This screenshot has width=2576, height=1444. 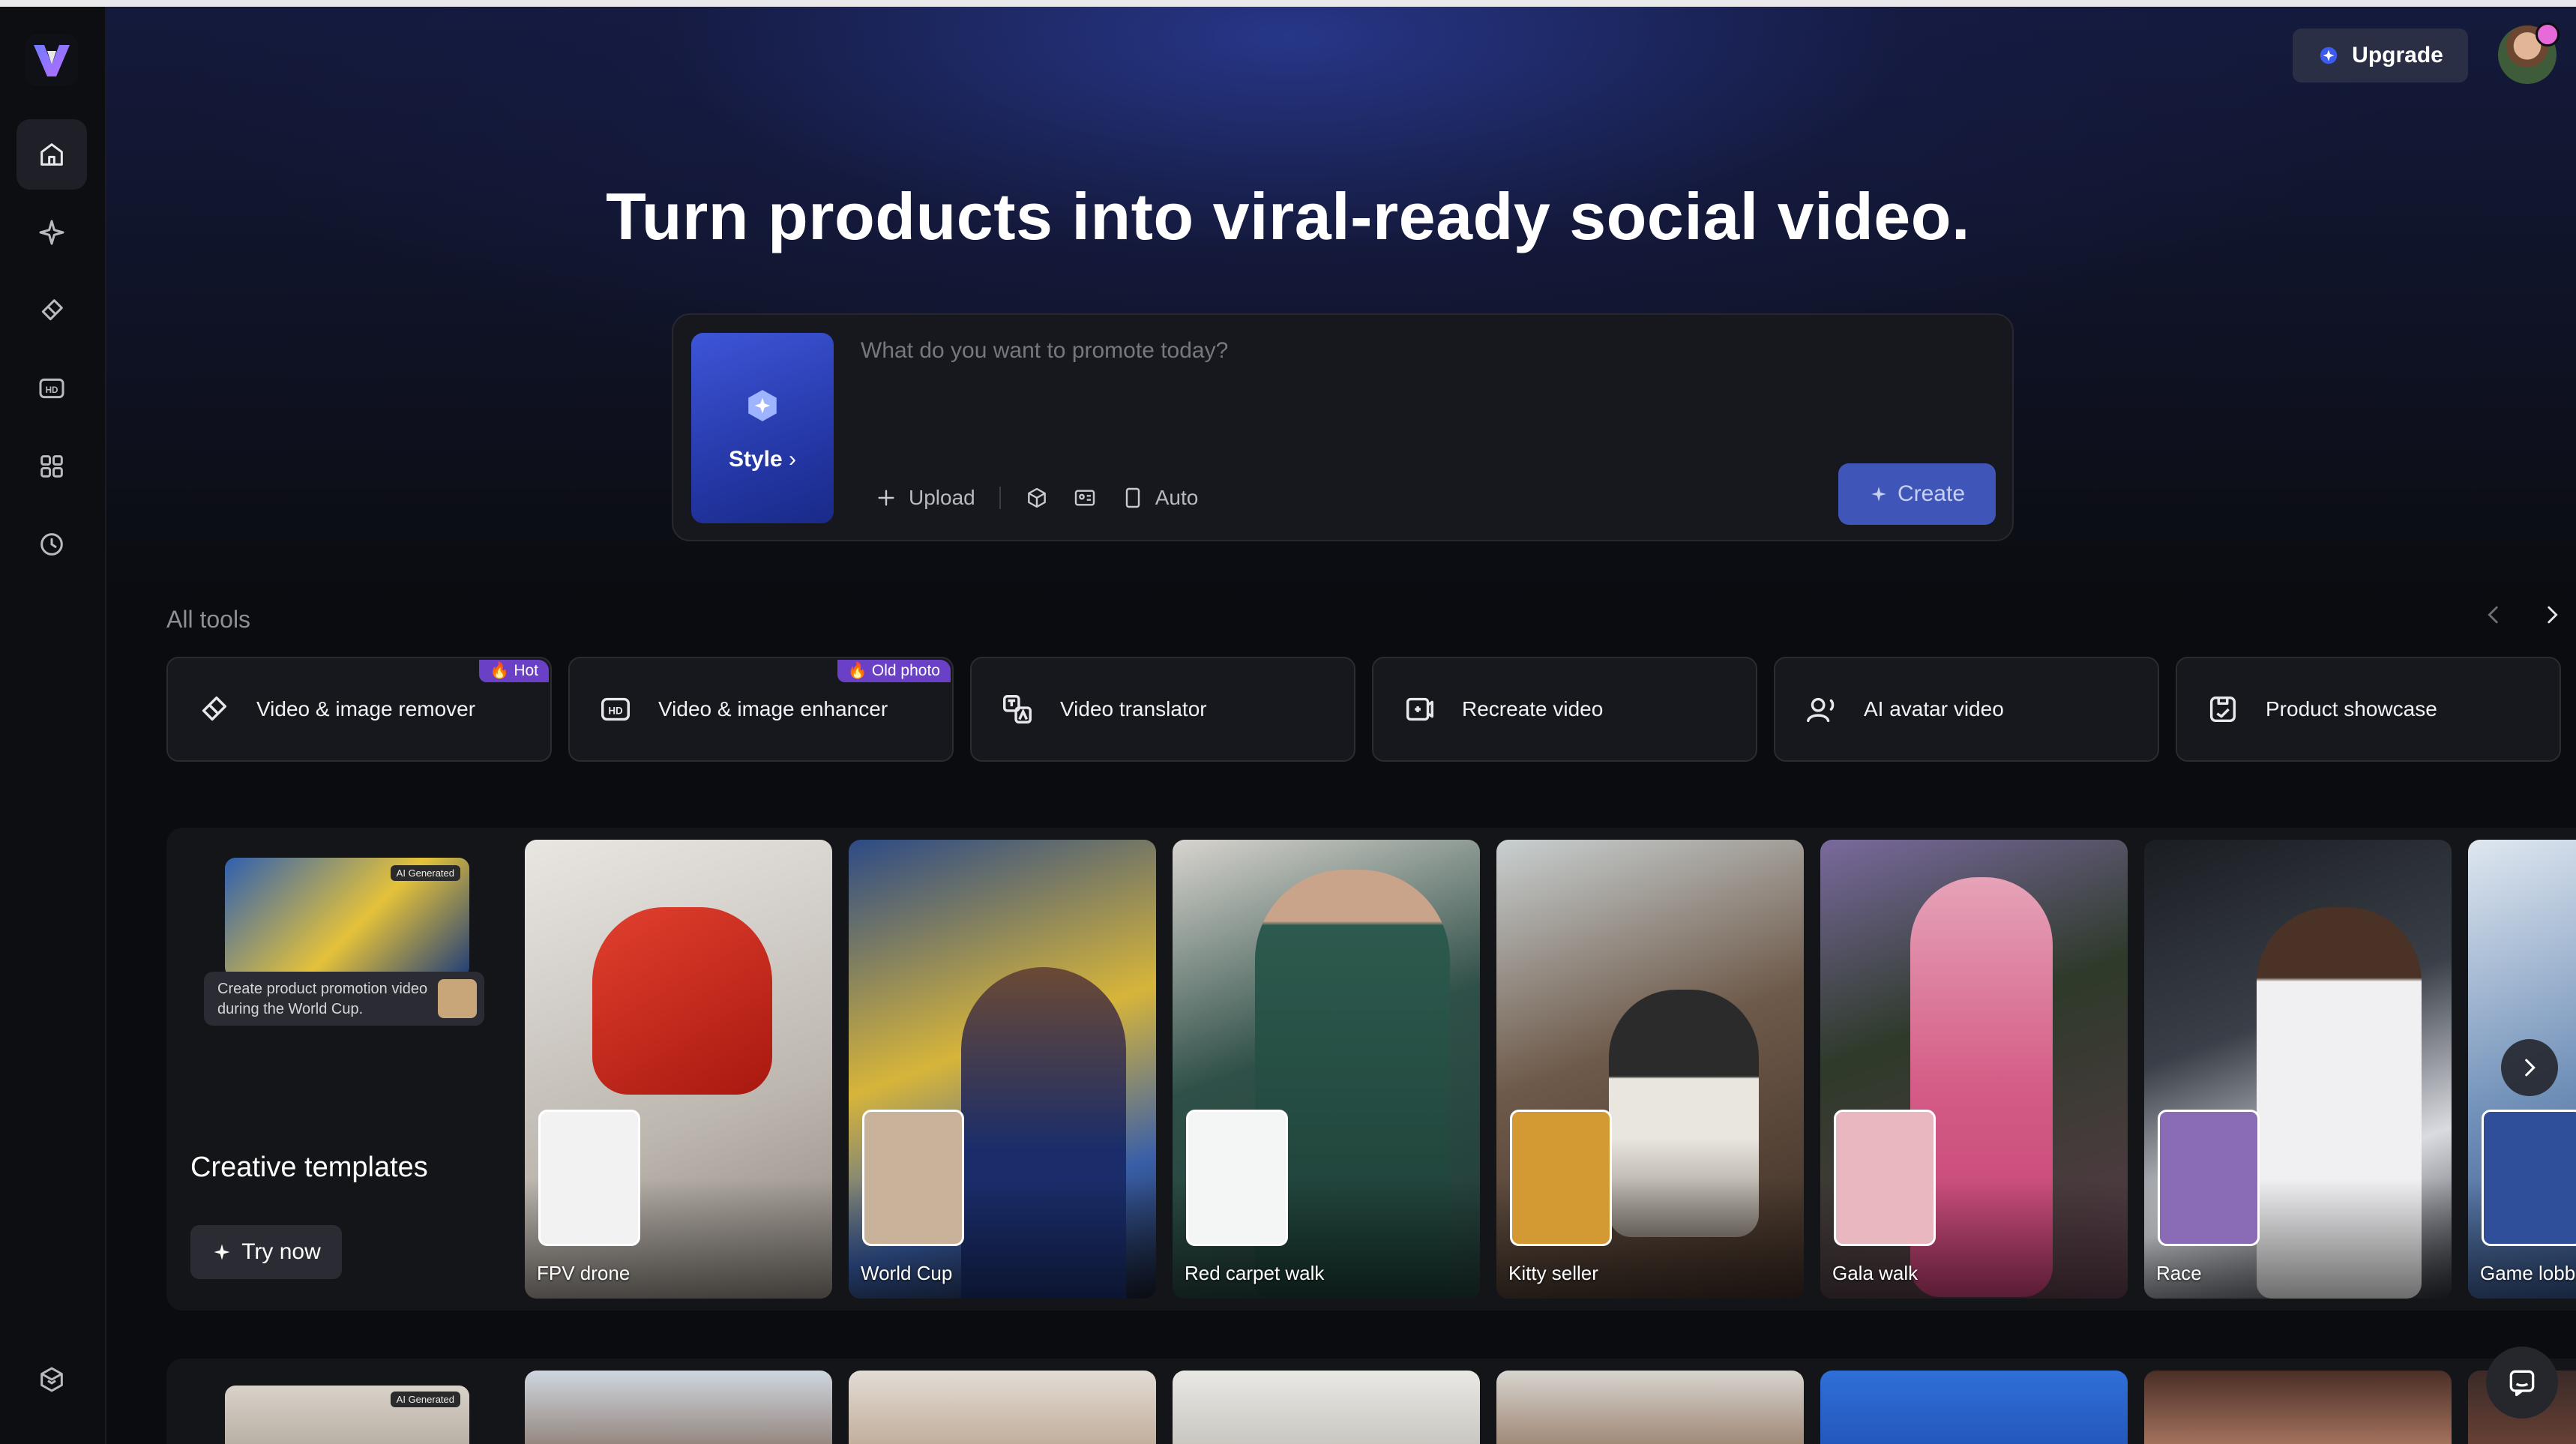 I want to click on templates-next-button, so click(x=2530, y=1067).